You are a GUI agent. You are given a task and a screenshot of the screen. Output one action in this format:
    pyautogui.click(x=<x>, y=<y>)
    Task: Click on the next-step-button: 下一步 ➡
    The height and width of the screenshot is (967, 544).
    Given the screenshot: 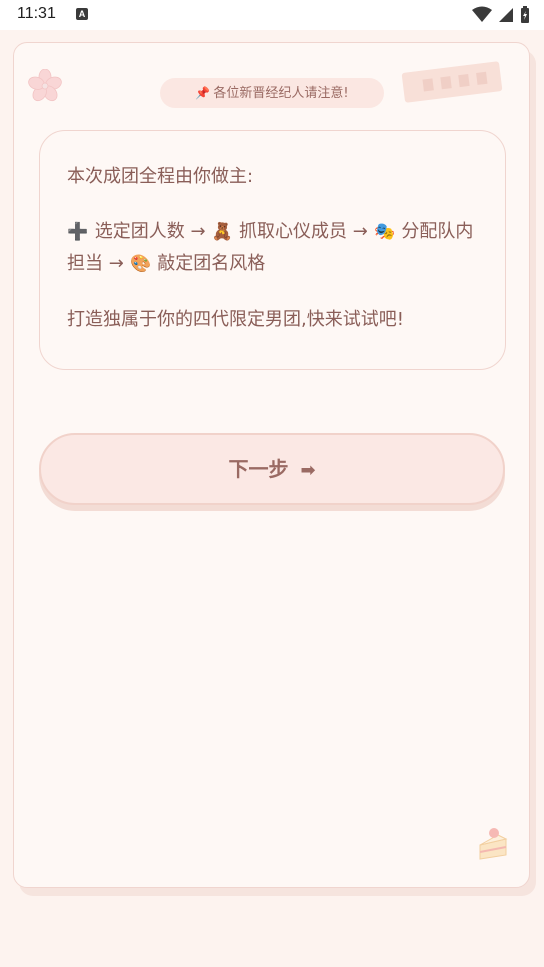 What is the action you would take?
    pyautogui.click(x=272, y=469)
    